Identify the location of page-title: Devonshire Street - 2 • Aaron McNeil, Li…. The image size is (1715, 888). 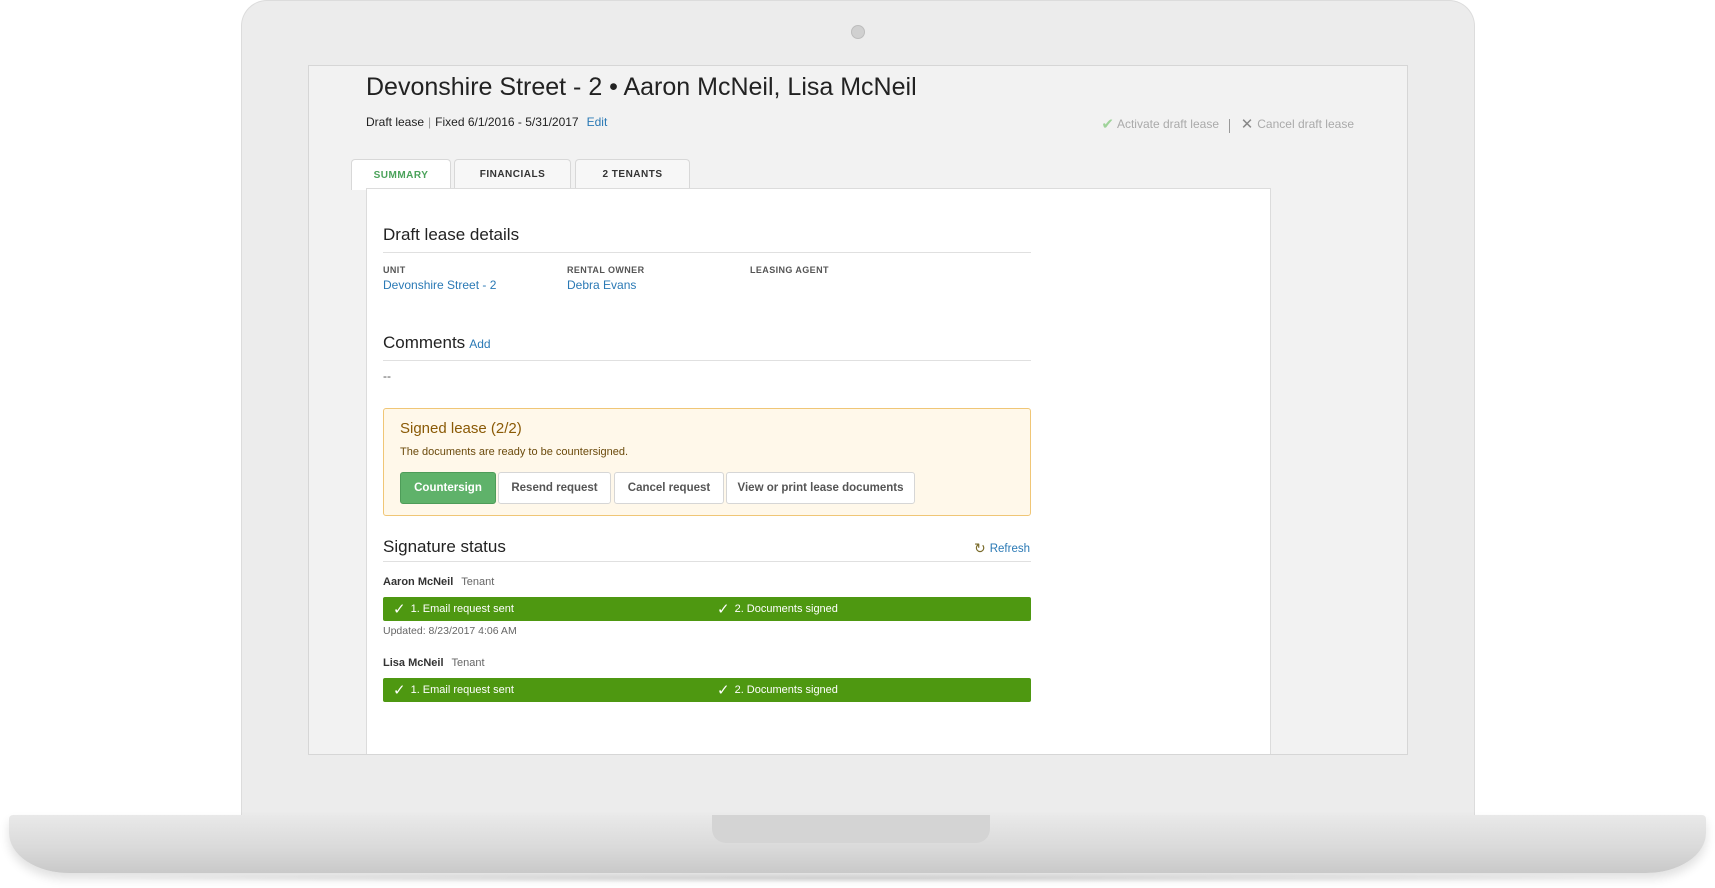
(641, 87).